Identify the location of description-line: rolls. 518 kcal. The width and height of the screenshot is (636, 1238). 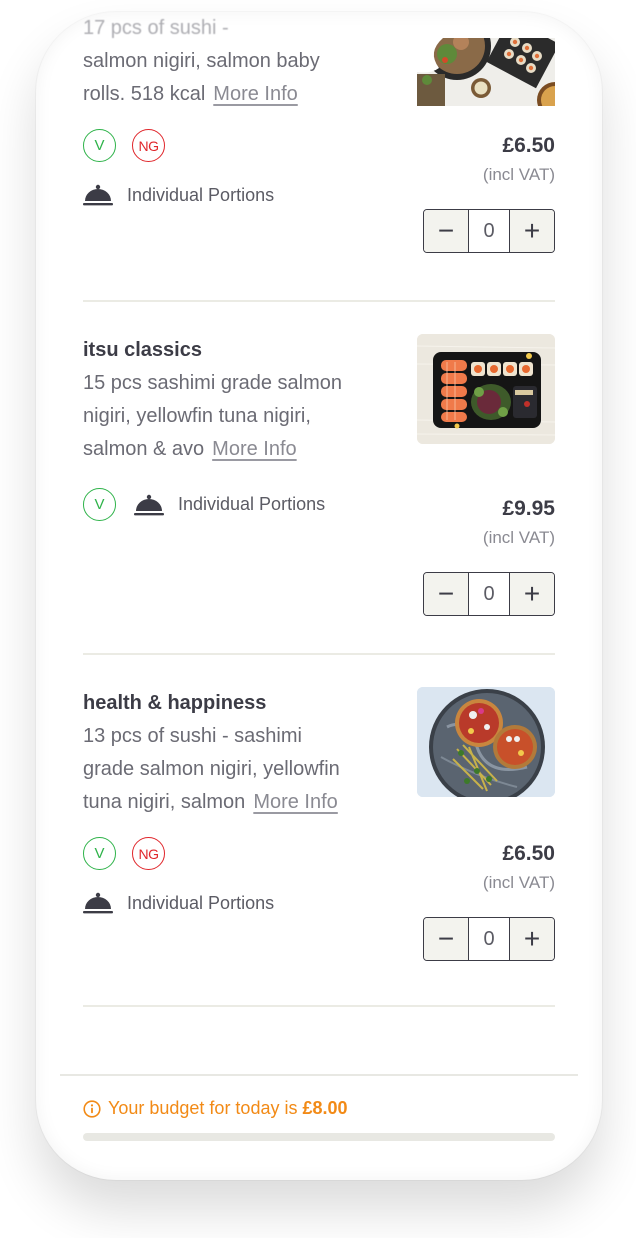
(144, 94).